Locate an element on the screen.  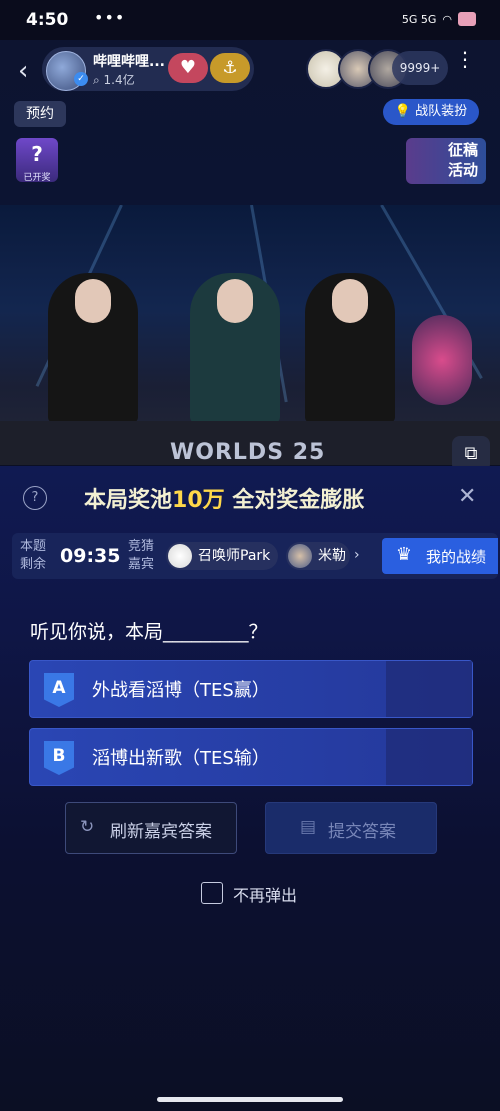
audience-count: 9999+ is located at coordinates (420, 68).